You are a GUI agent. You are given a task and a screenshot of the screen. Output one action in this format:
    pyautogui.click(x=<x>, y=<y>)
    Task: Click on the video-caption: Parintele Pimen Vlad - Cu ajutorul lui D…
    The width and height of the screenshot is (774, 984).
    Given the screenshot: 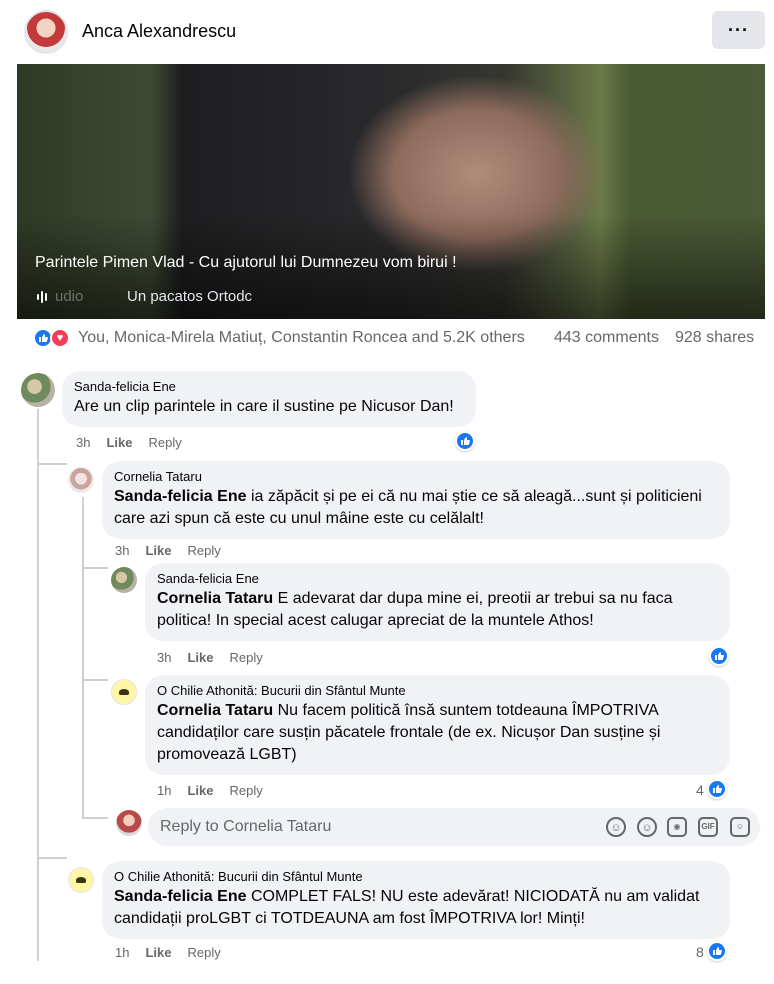 What is the action you would take?
    pyautogui.click(x=246, y=262)
    